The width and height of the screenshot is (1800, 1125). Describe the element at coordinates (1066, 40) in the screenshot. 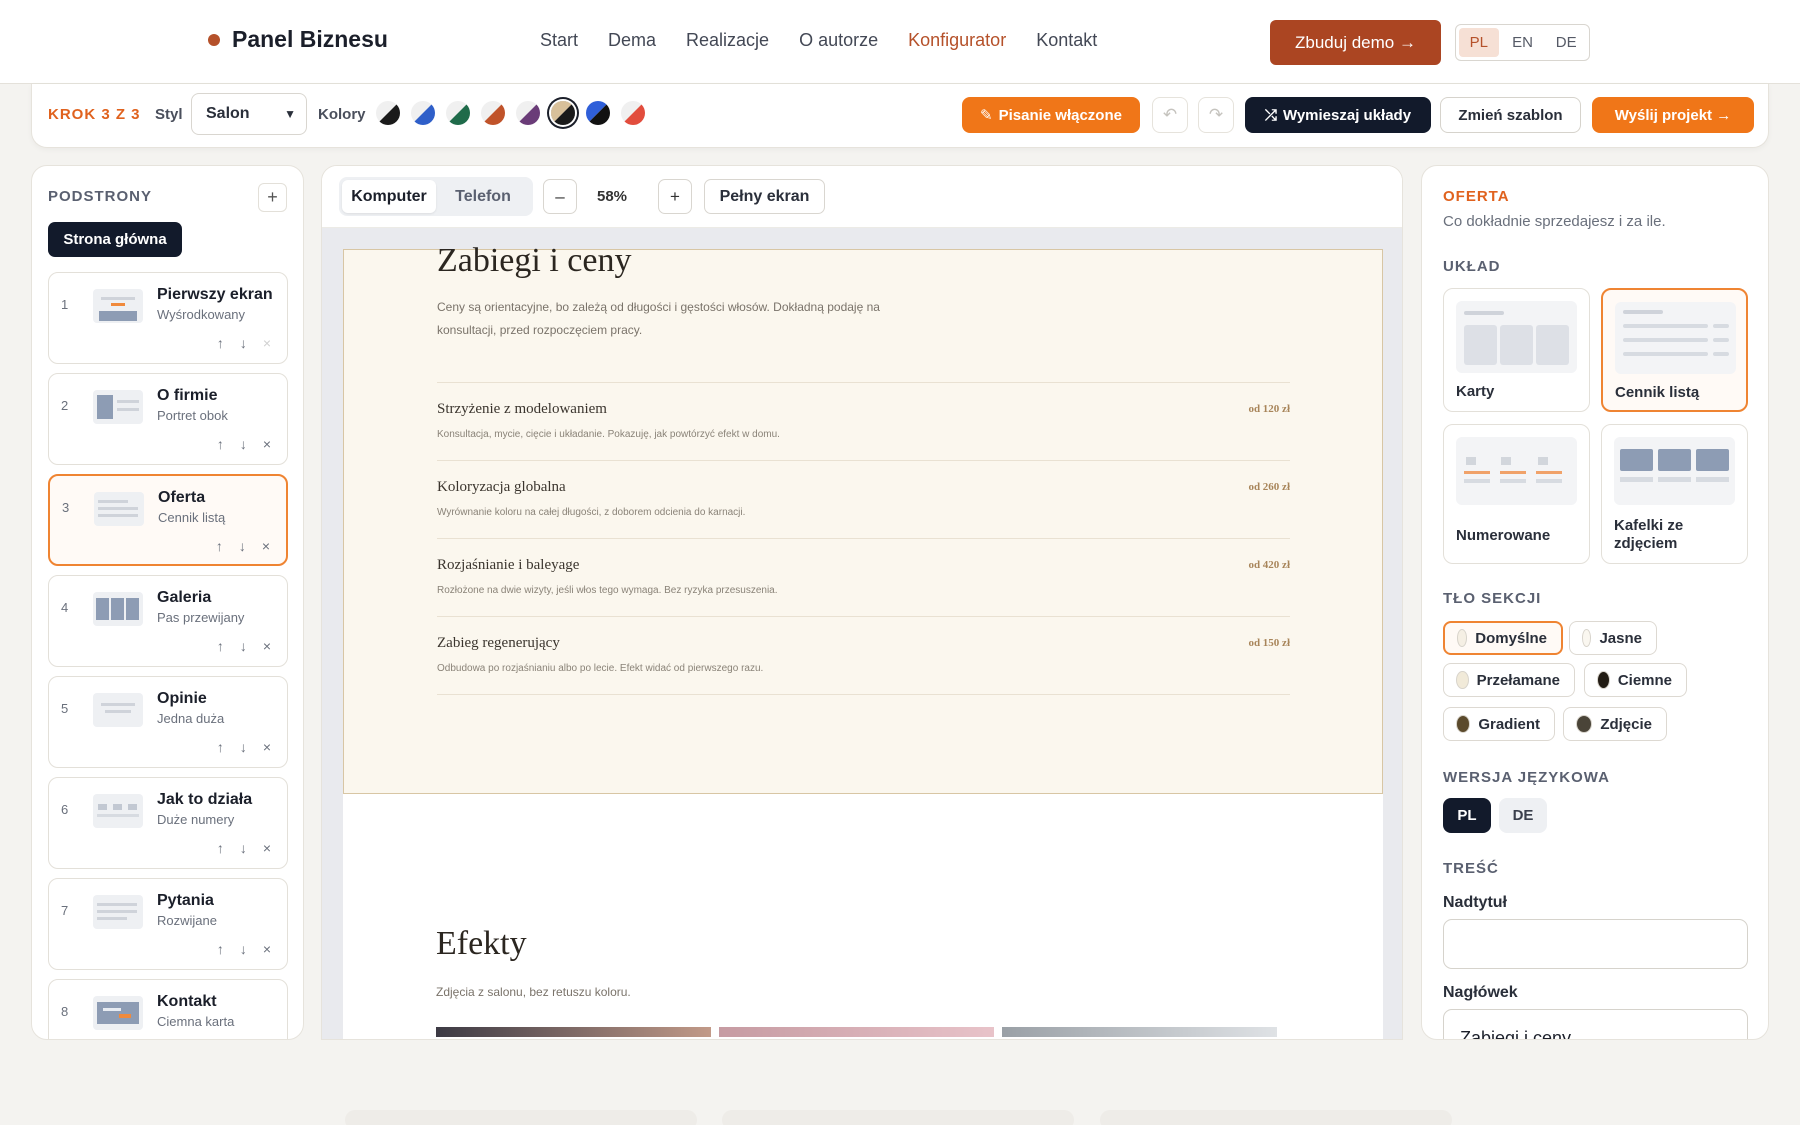

I see `nav-link-kontakt: Kontakt` at that location.